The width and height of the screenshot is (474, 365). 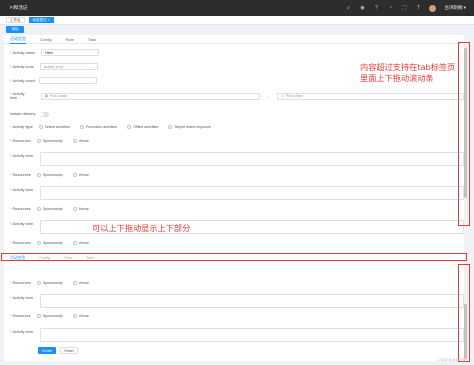 What do you see at coordinates (376, 8) in the screenshot?
I see `question-icon: ?` at bounding box center [376, 8].